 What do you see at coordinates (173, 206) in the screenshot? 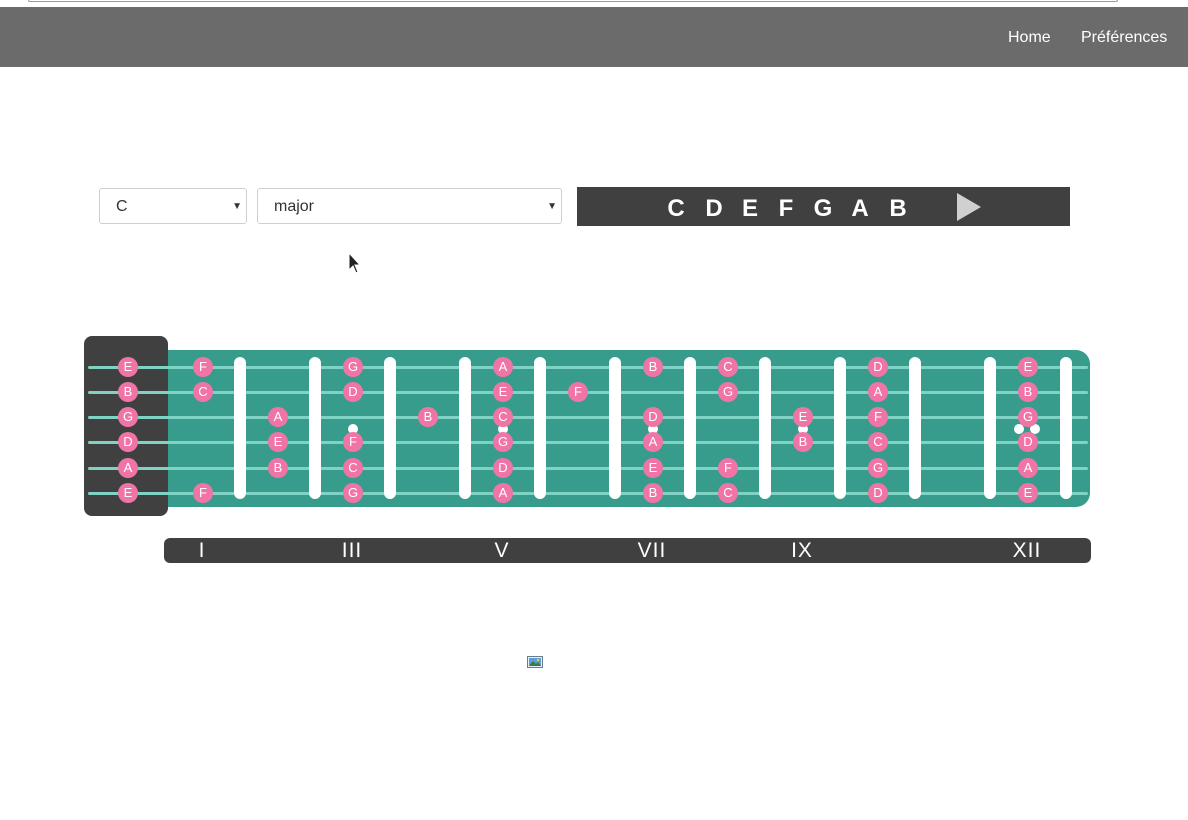
I see `root-note-select: C ▼` at bounding box center [173, 206].